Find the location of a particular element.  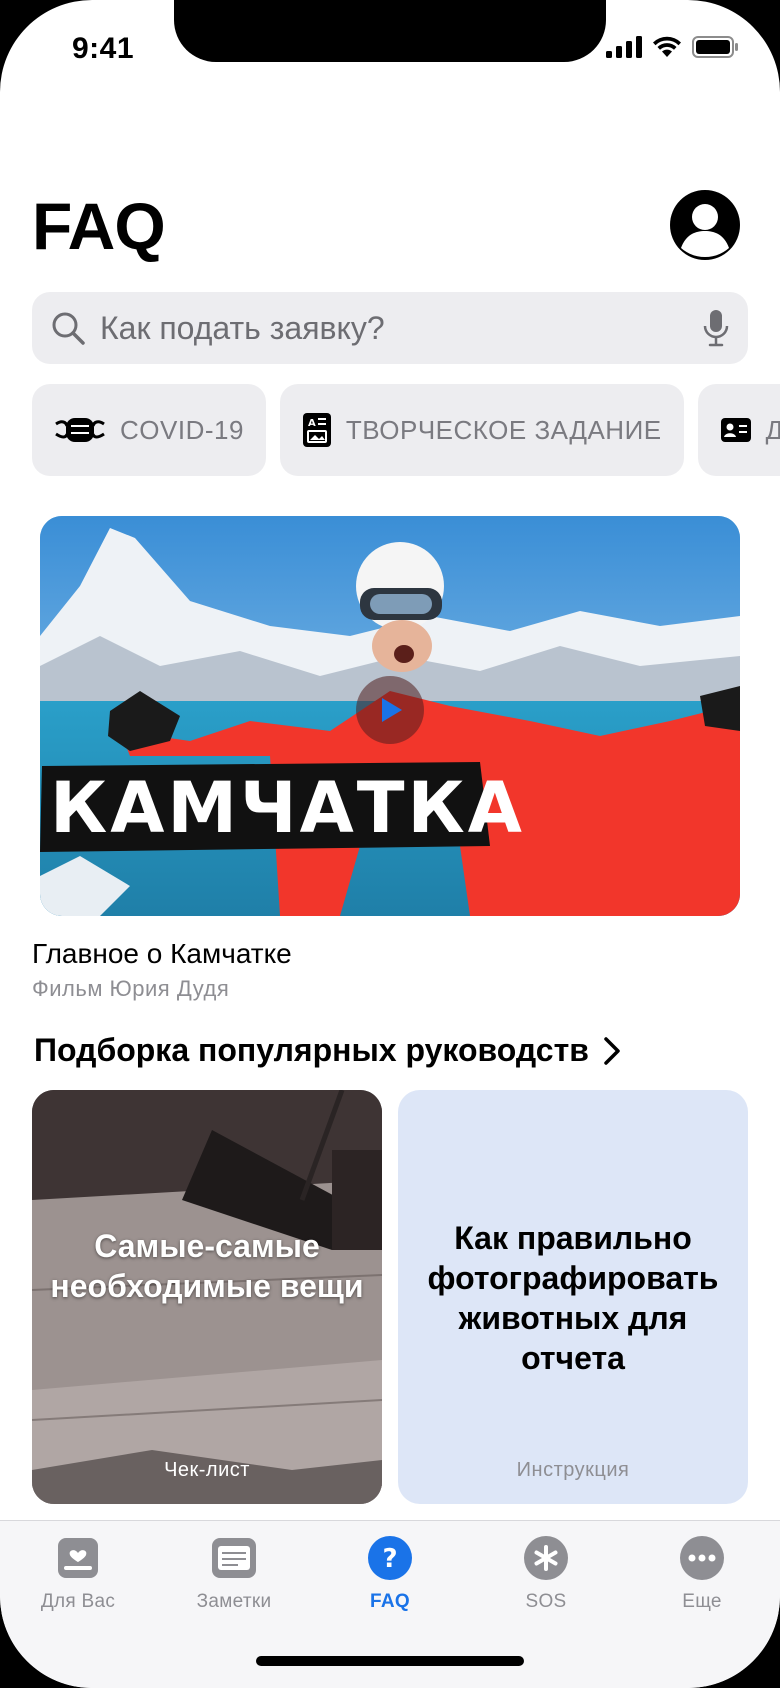

section-title: Подборка популярных руководств is located at coordinates (311, 1050).